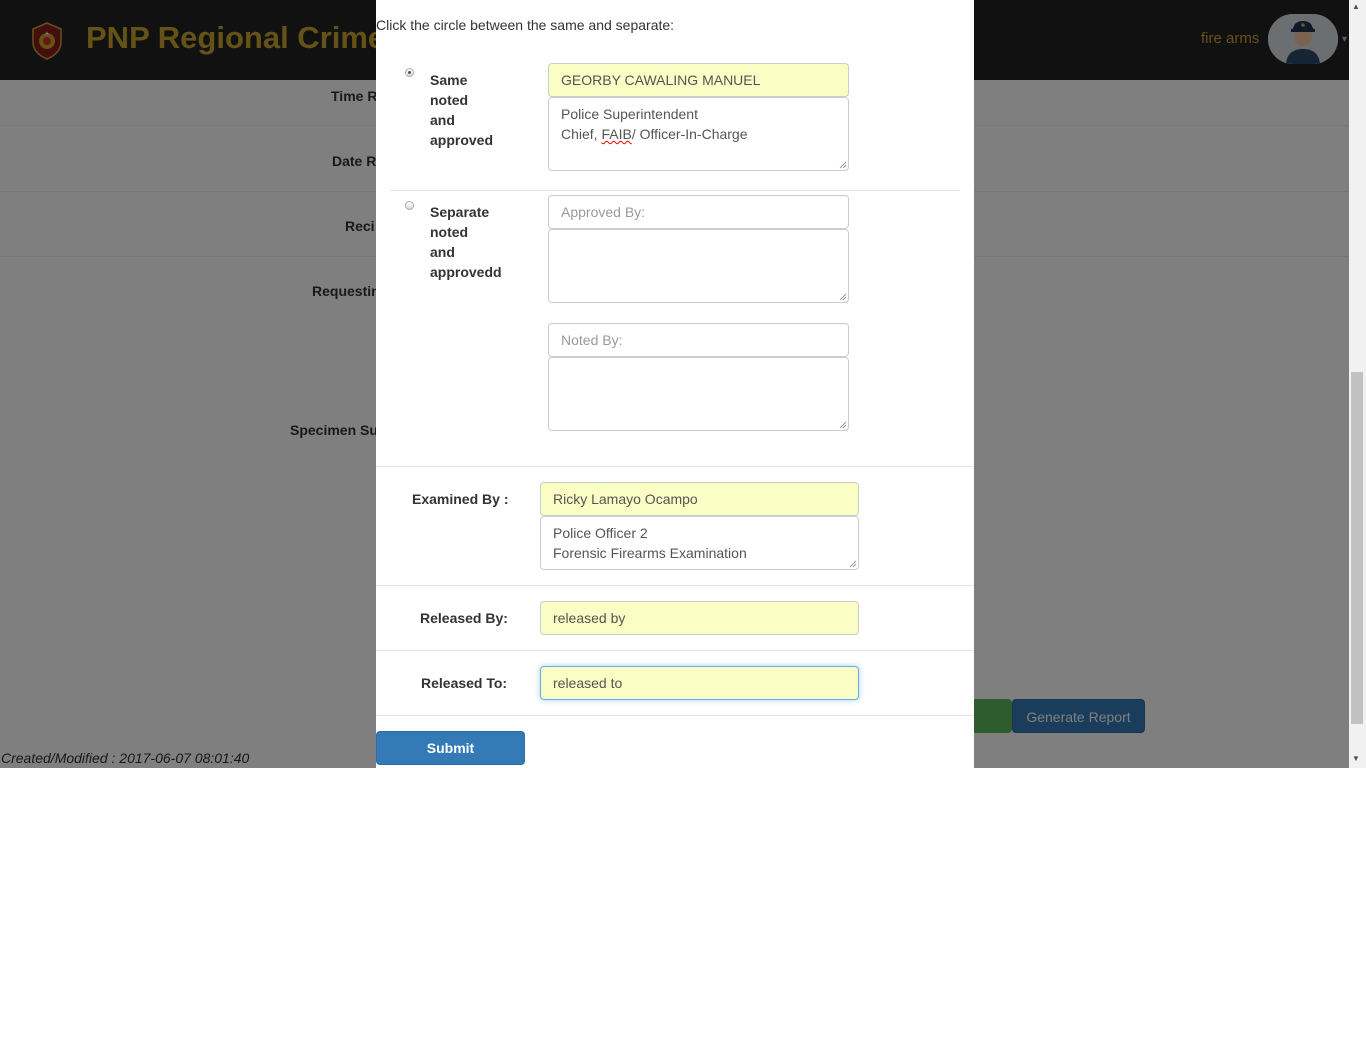 The image size is (1366, 1042). I want to click on scroll-down-arrow-icon: ▼, so click(1356, 758).